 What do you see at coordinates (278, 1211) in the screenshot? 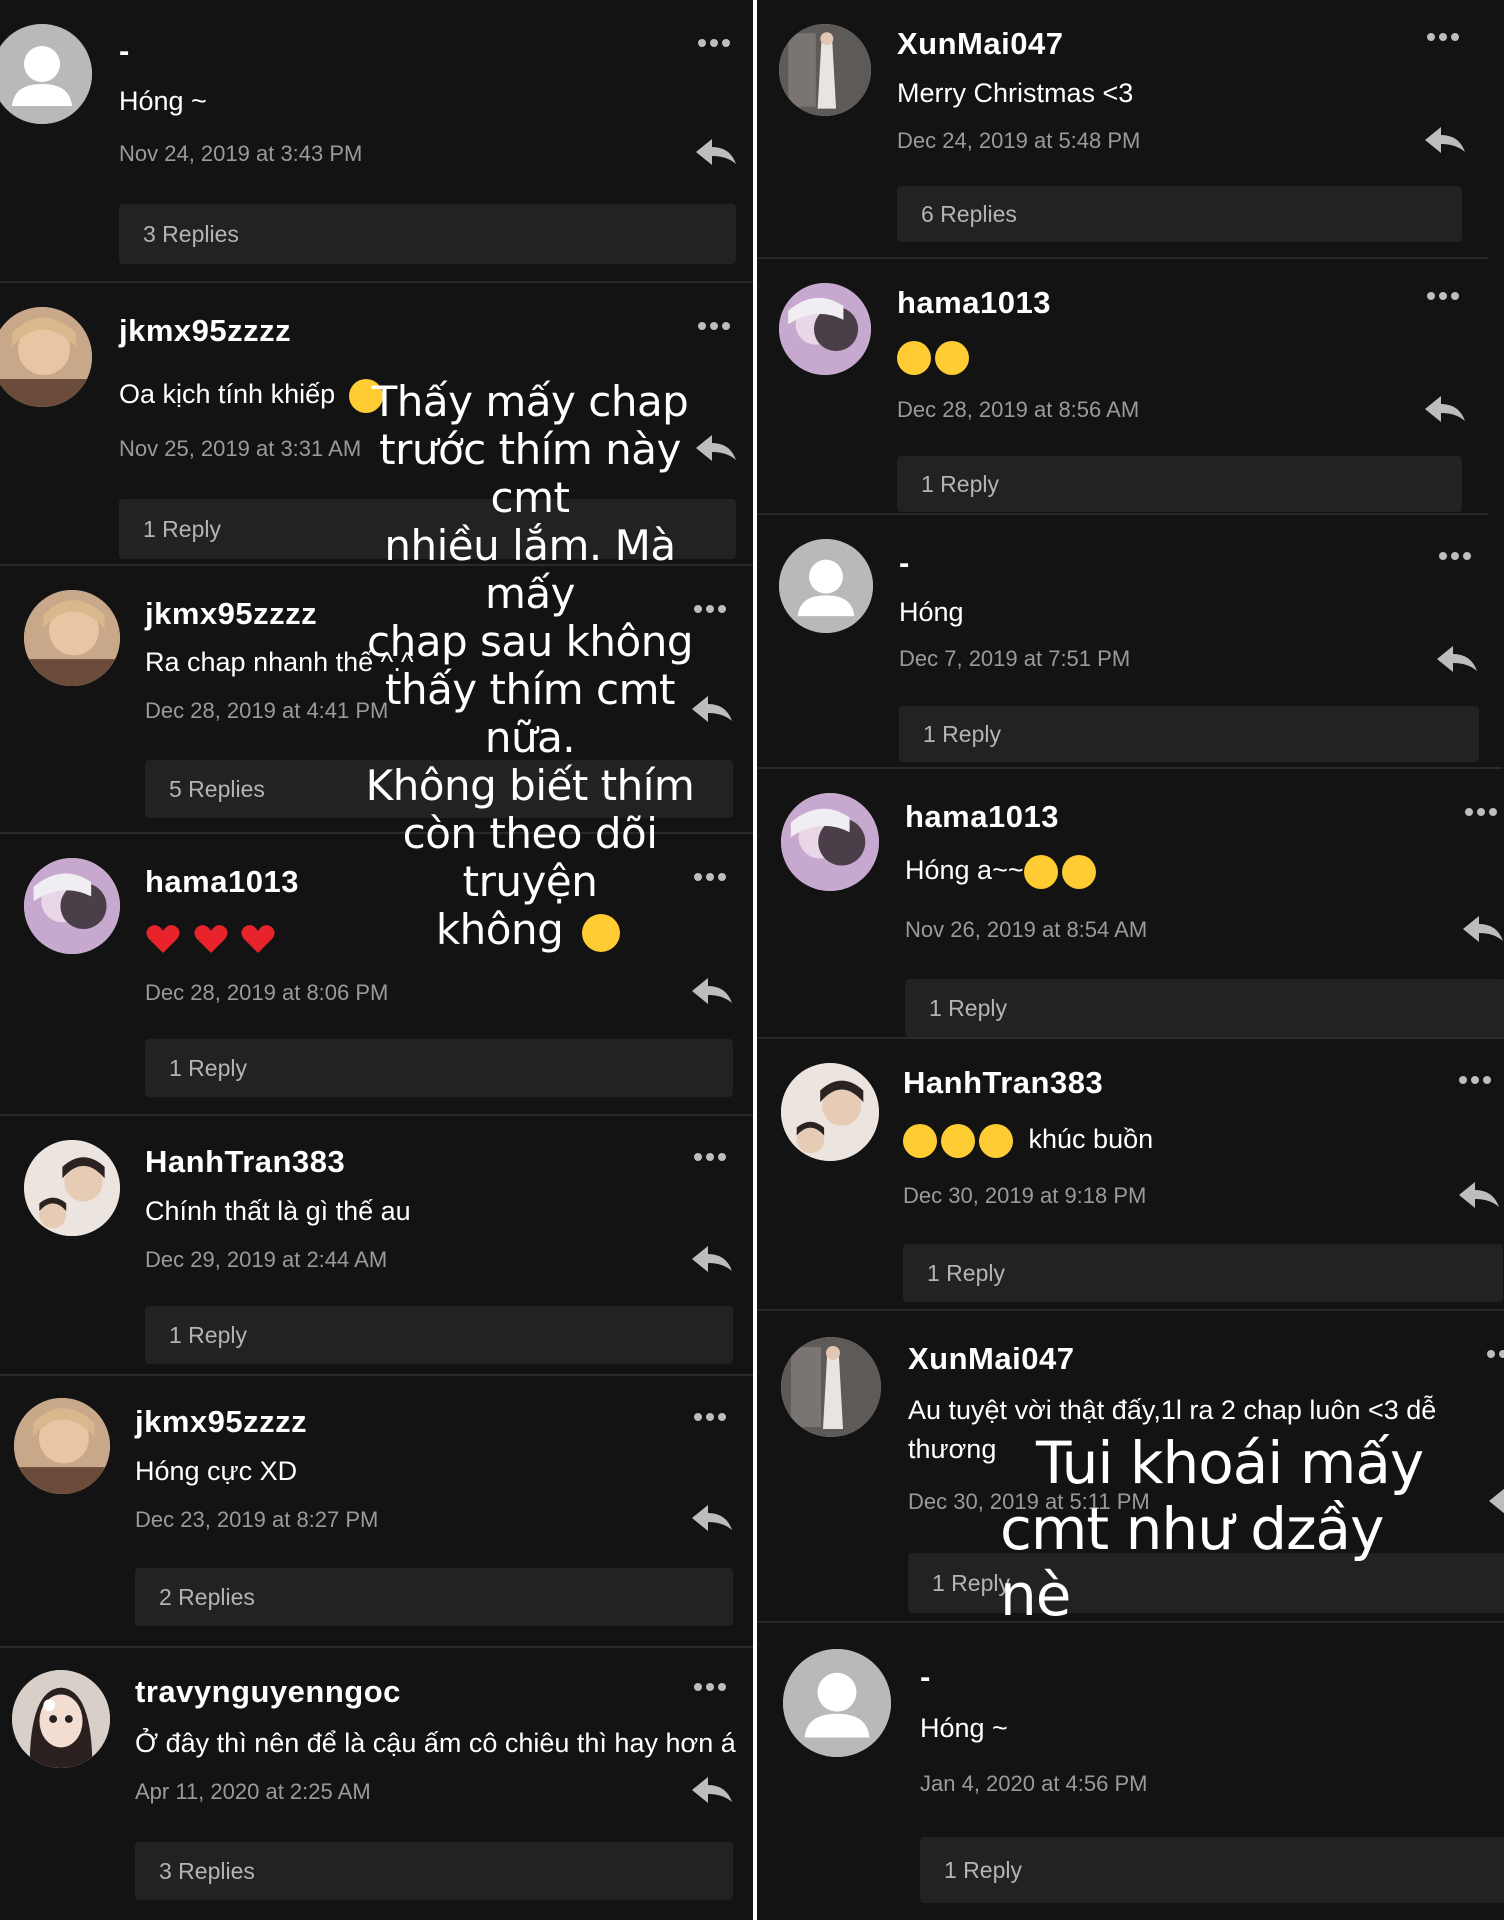
I see `comment-text: Chính thất là gì thế au` at bounding box center [278, 1211].